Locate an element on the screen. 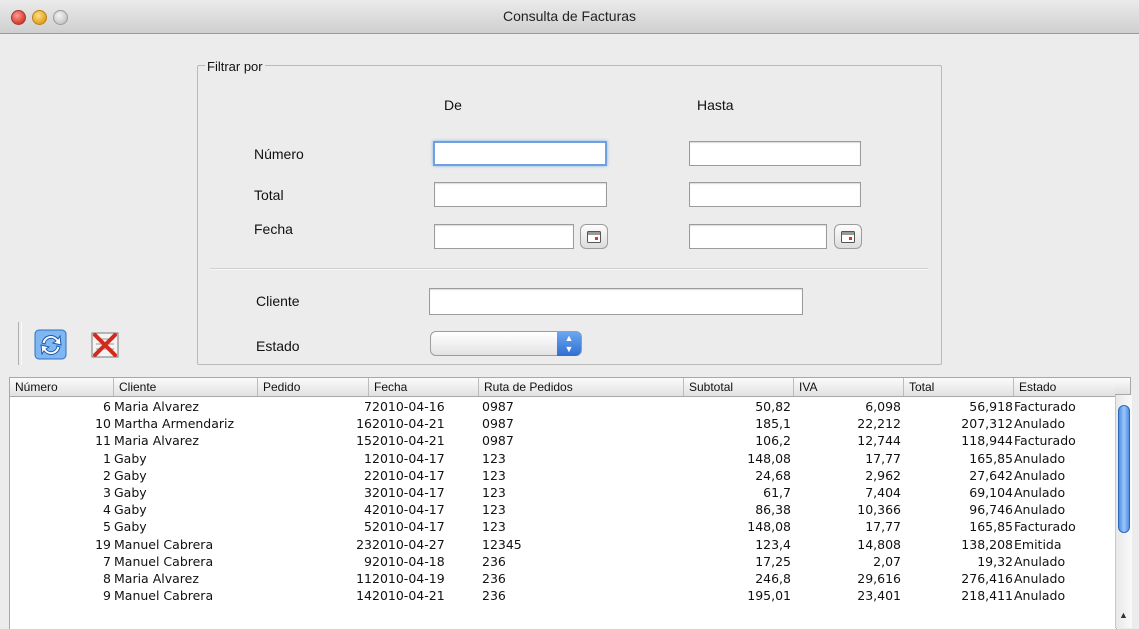 The width and height of the screenshot is (1139, 629). vertical-scrollbar: ▲ is located at coordinates (1123, 511).